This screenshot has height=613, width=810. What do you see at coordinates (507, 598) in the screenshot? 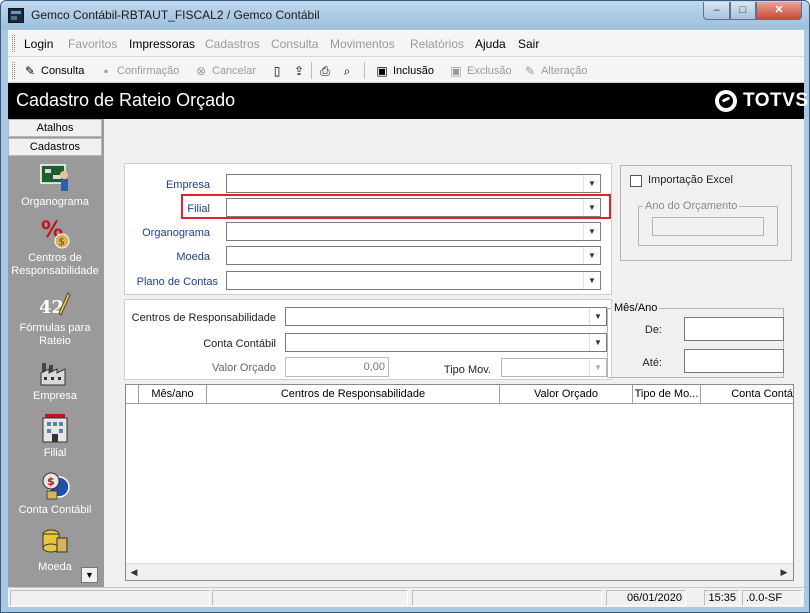
I see `status-panel-extra` at bounding box center [507, 598].